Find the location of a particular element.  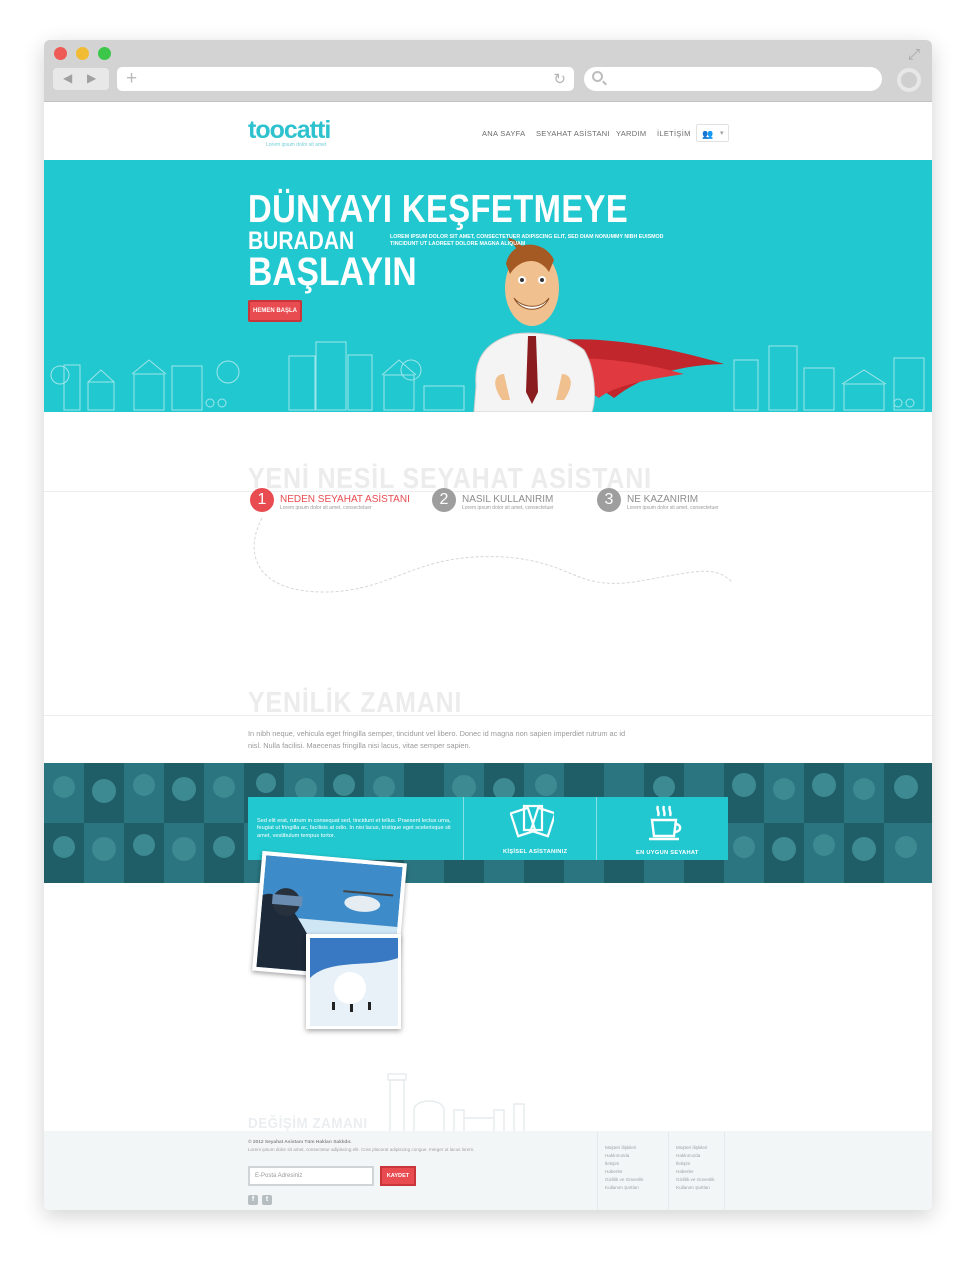

photo-skiers is located at coordinates (353, 981).